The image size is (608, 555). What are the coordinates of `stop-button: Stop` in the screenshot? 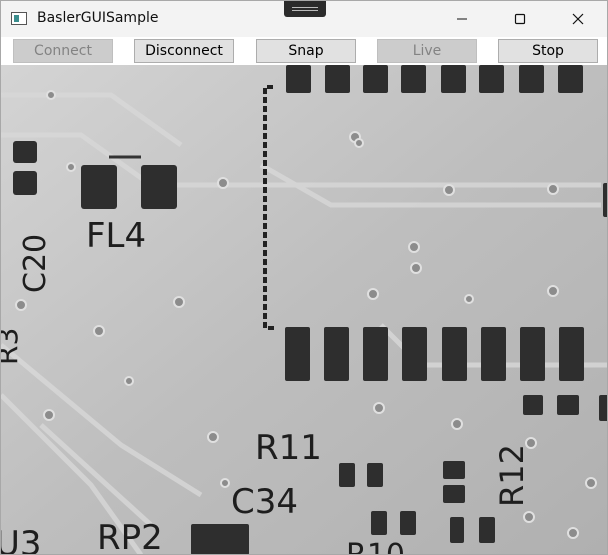 It's located at (548, 51).